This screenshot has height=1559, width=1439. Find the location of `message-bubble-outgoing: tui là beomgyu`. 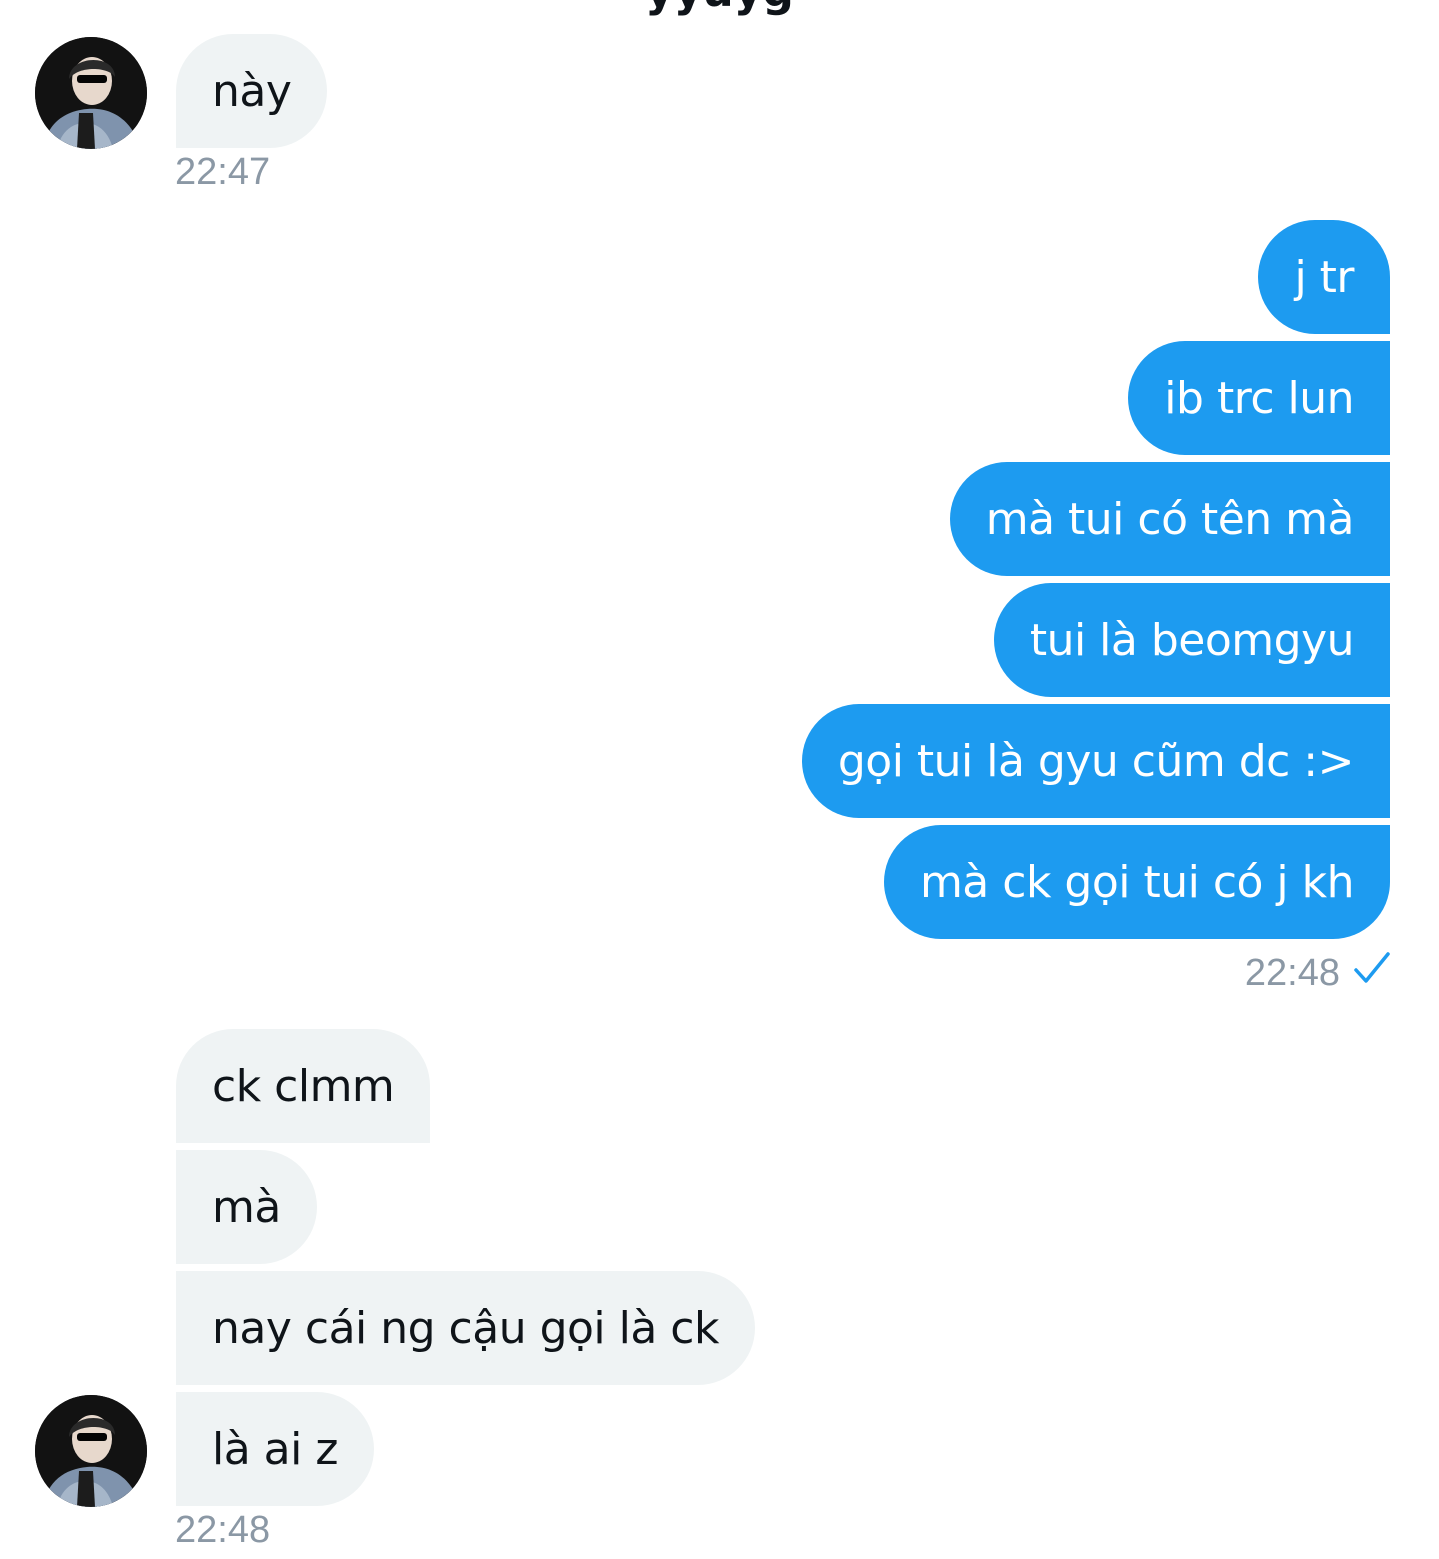

message-bubble-outgoing: tui là beomgyu is located at coordinates (1191, 640).